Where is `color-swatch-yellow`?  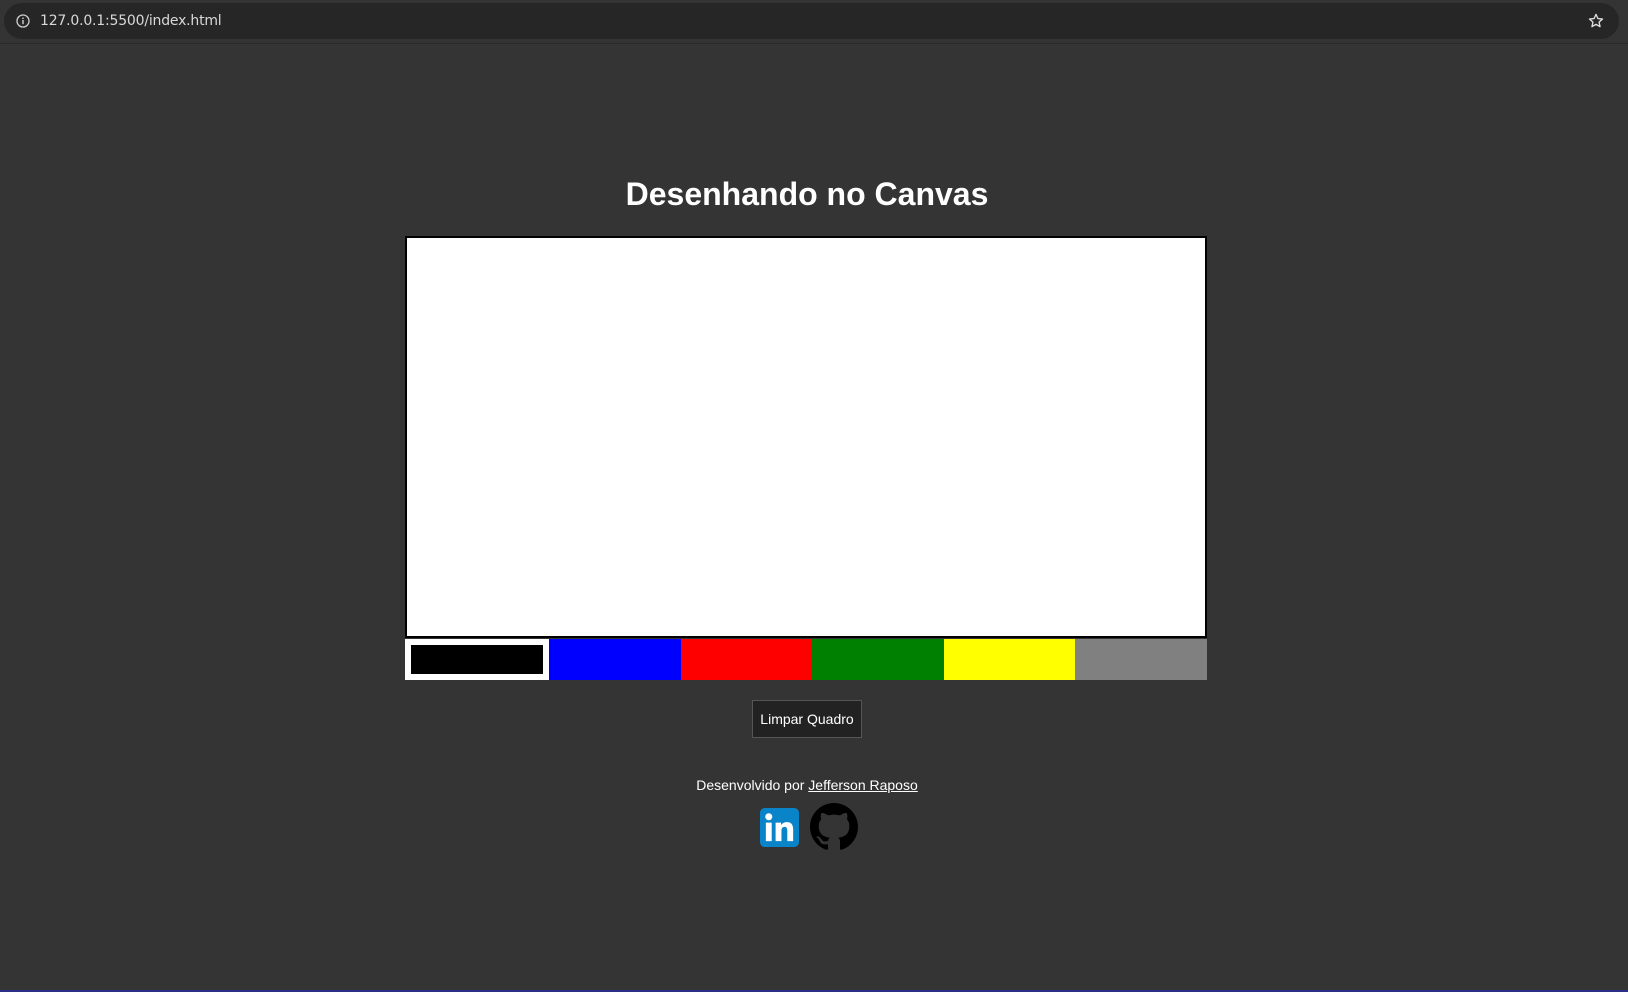
color-swatch-yellow is located at coordinates (1009, 659).